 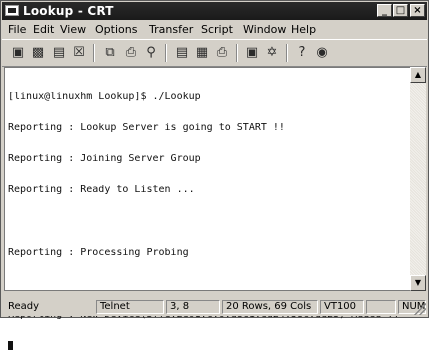 What do you see at coordinates (384, 10) in the screenshot?
I see `minimize-button: _` at bounding box center [384, 10].